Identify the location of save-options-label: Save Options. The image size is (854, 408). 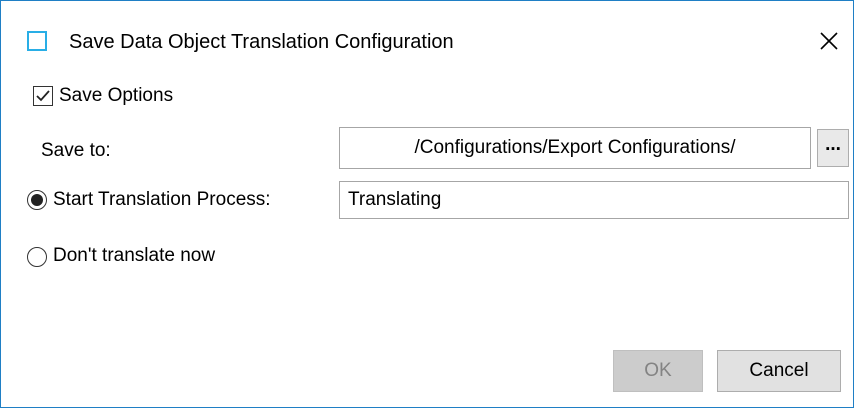
(116, 96).